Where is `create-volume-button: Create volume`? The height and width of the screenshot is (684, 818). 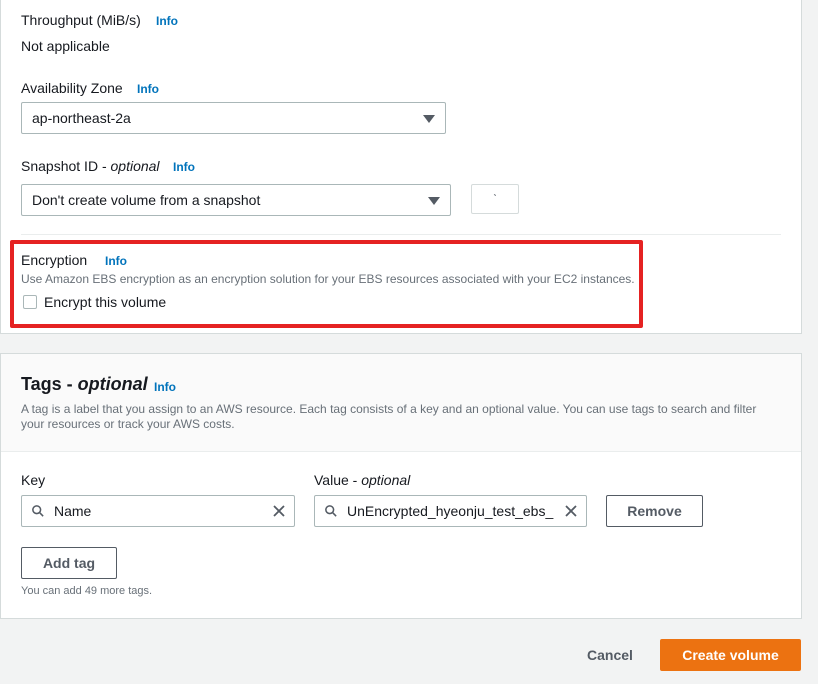
create-volume-button: Create volume is located at coordinates (730, 655).